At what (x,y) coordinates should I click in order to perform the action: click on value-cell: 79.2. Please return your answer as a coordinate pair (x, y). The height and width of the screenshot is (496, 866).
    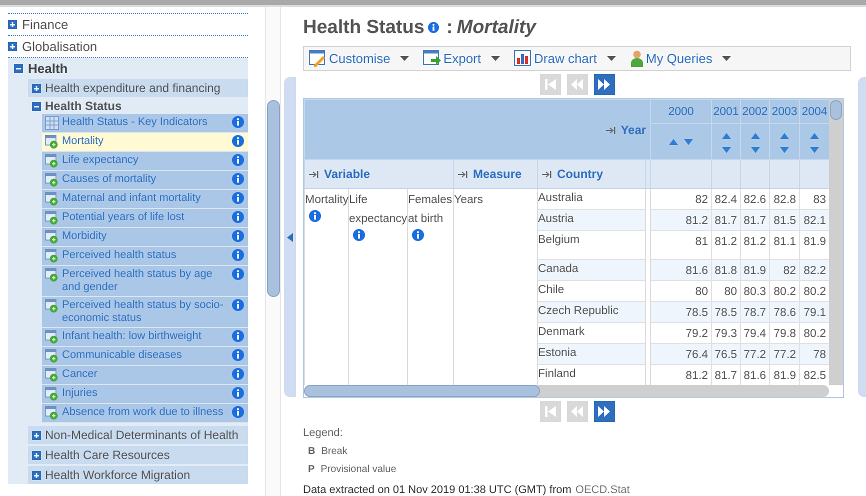
    Looking at the image, I should click on (681, 333).